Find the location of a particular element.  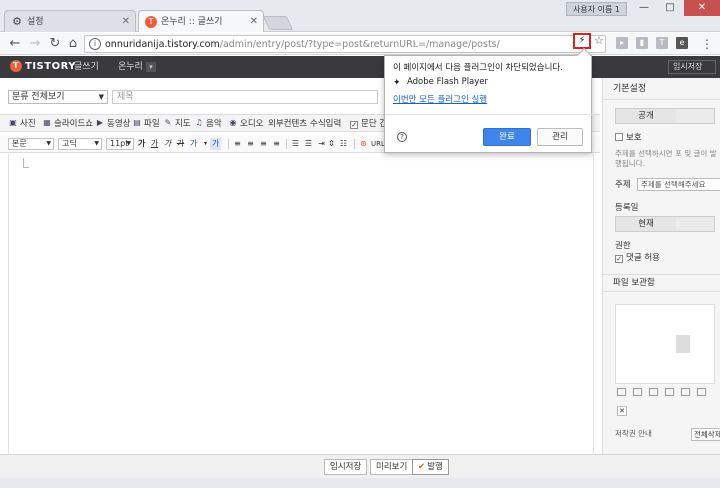

font-size-select: 11pt ▼ is located at coordinates (120, 144).